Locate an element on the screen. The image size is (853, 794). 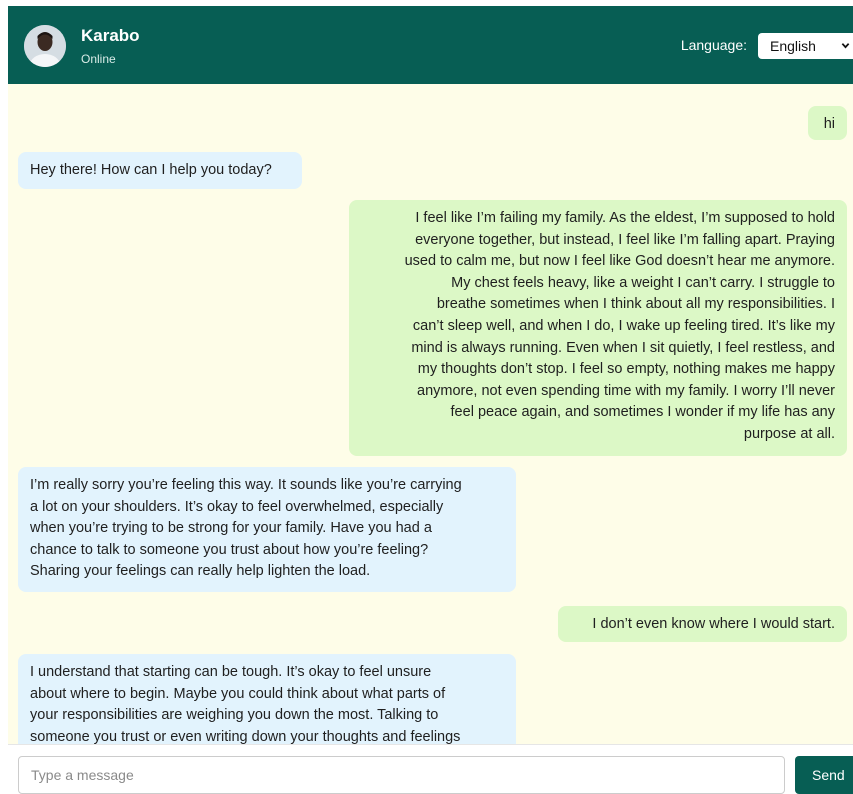
language-selected-value: English is located at coordinates (793, 46).